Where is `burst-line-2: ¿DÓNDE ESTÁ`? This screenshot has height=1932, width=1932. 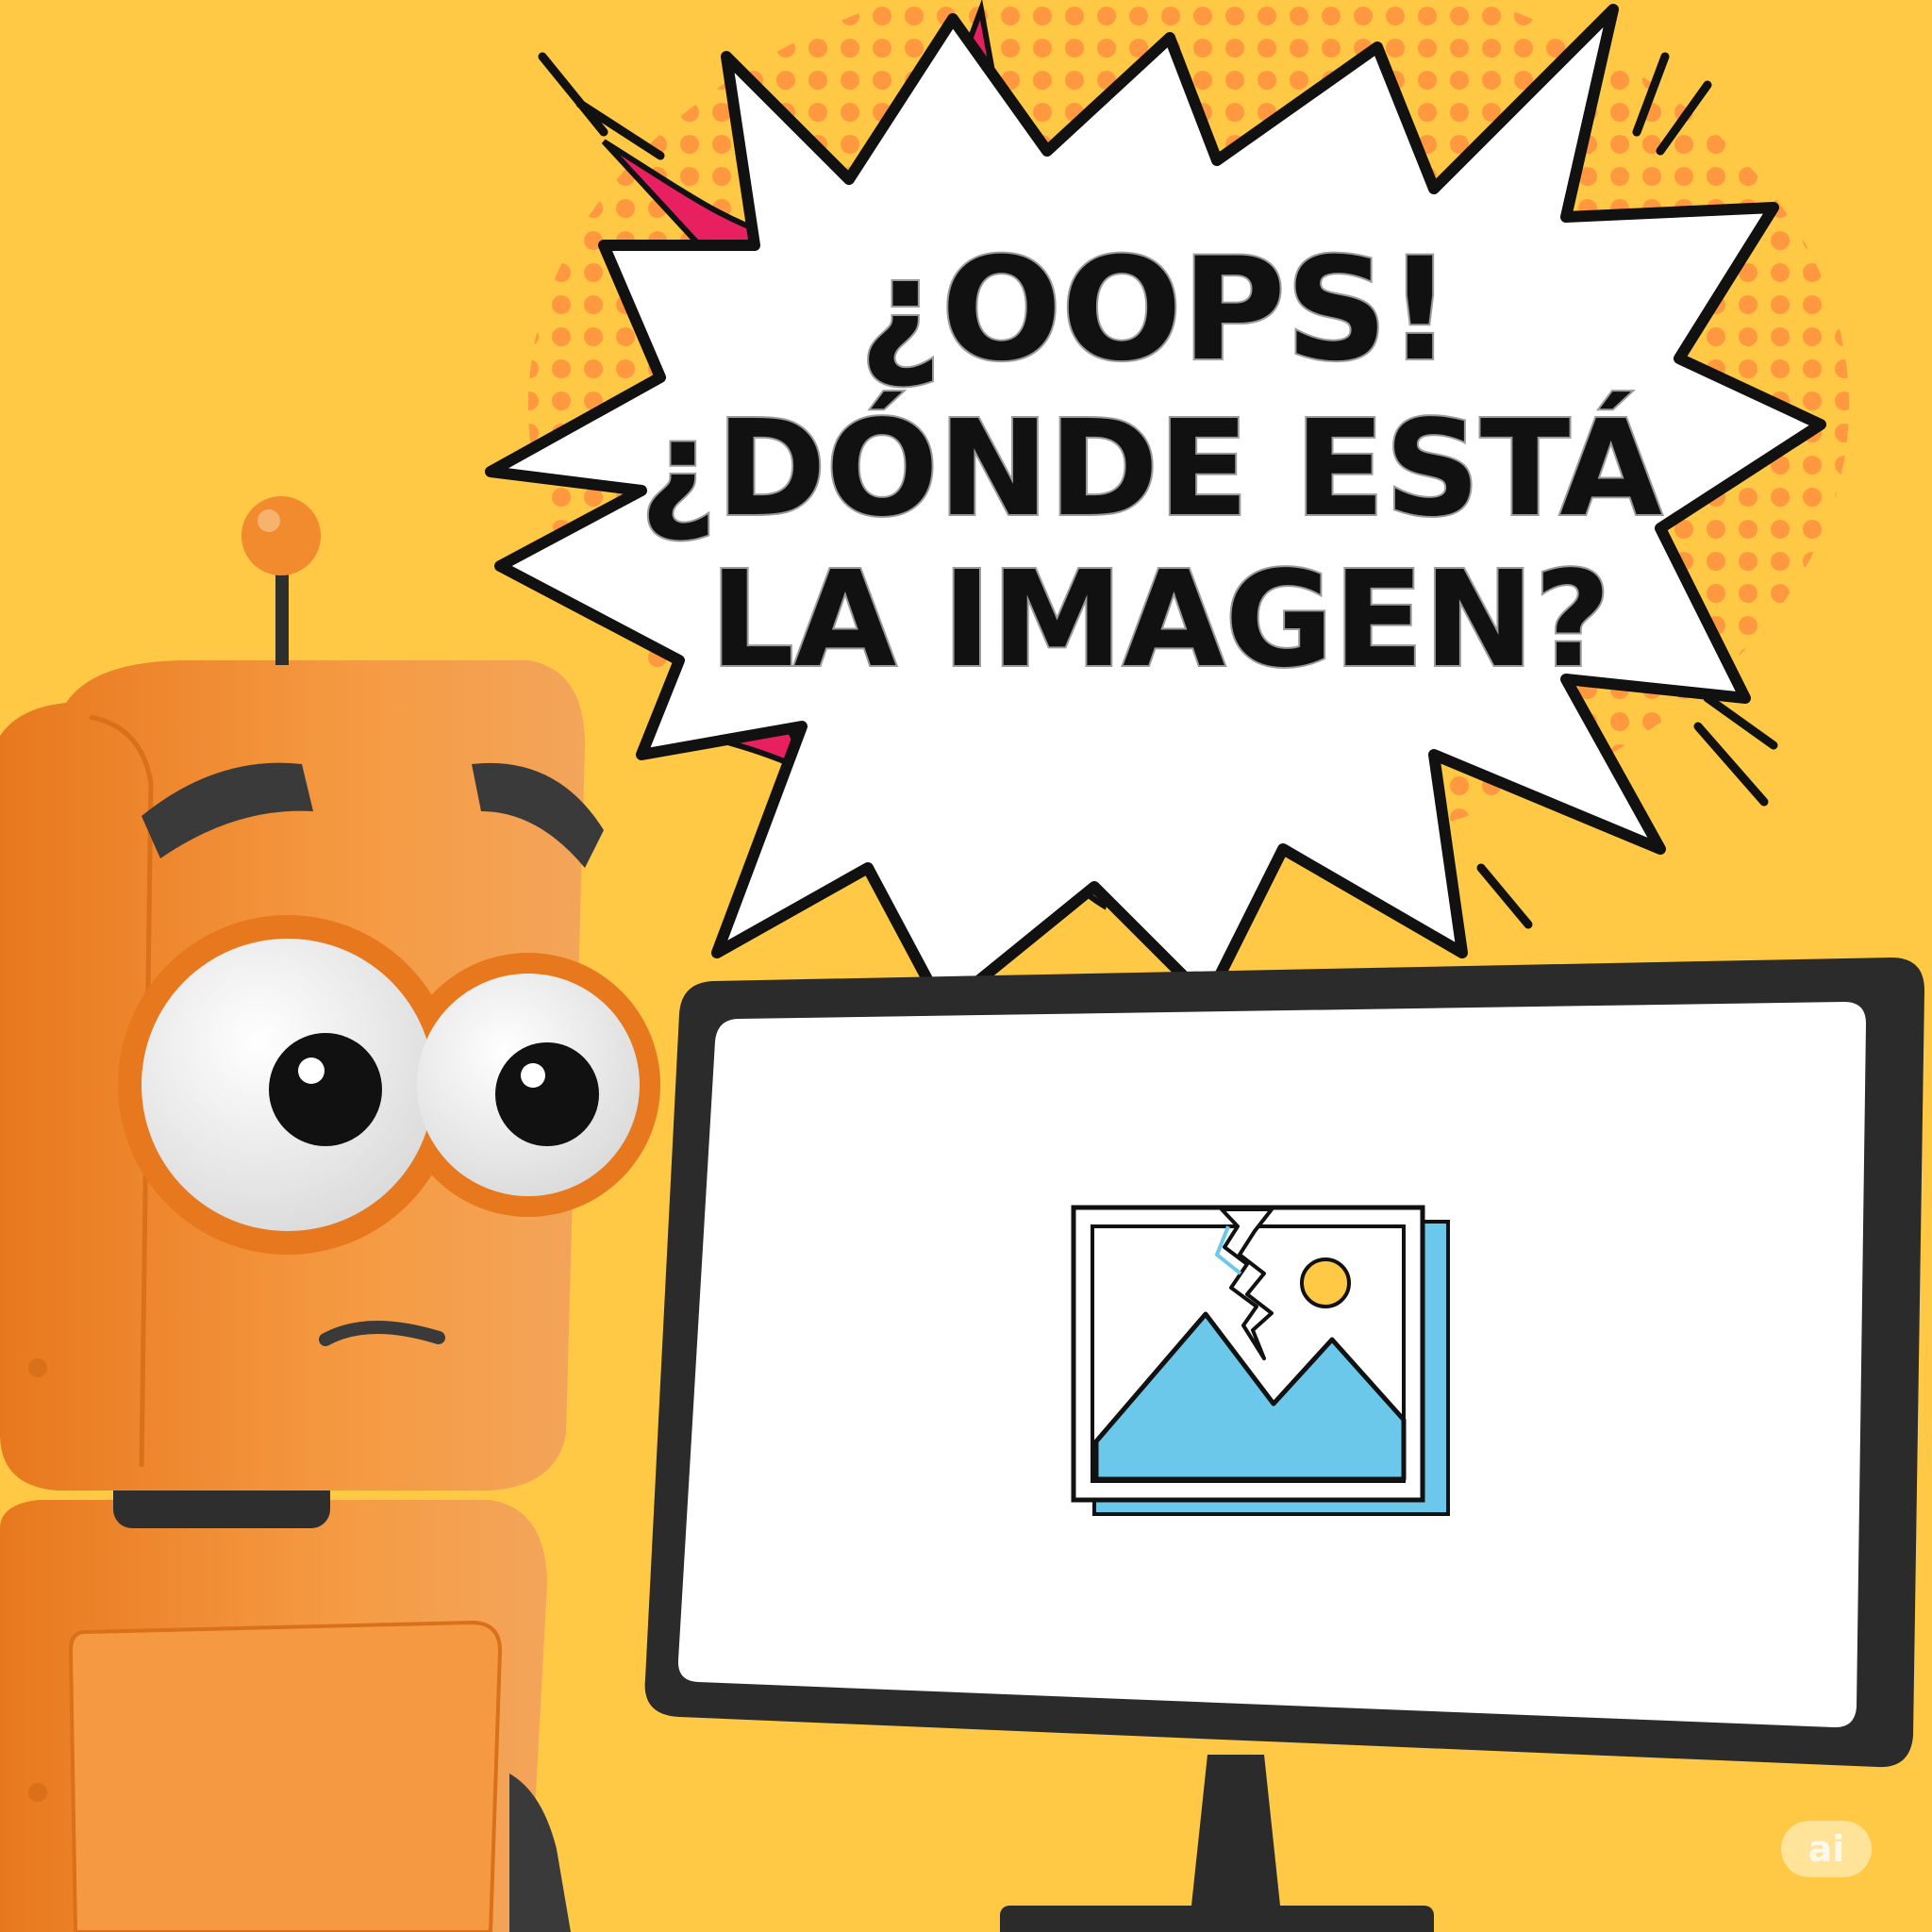 burst-line-2: ¿DÓNDE ESTÁ is located at coordinates (1151, 469).